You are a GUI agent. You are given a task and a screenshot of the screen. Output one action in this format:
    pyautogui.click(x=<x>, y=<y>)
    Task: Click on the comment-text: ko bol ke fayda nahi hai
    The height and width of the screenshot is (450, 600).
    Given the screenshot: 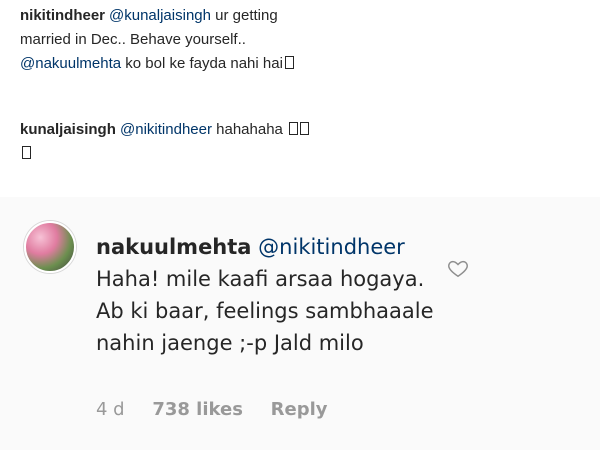 What is the action you would take?
    pyautogui.click(x=204, y=63)
    